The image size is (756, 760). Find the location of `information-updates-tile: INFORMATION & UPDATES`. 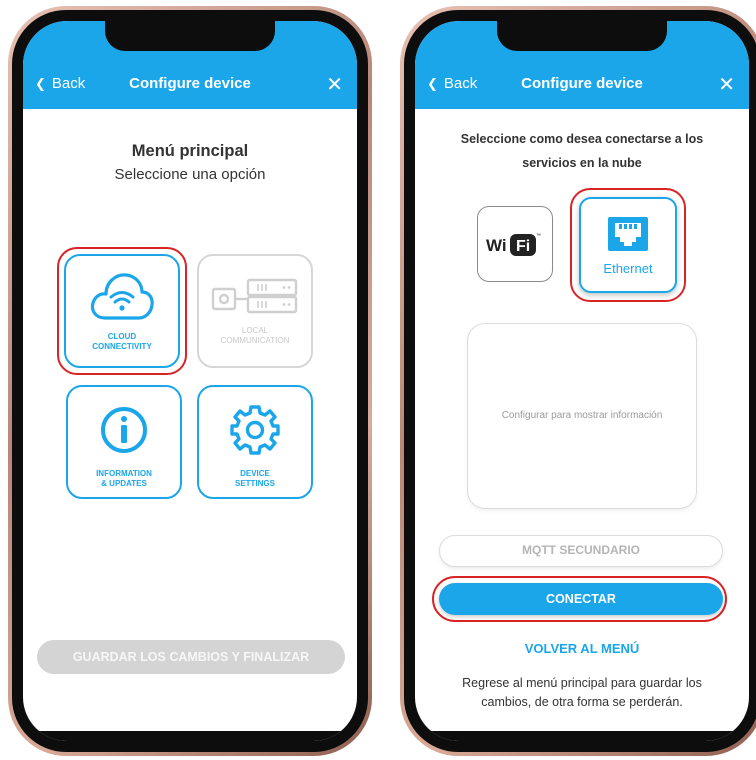

information-updates-tile: INFORMATION & UPDATES is located at coordinates (124, 442).